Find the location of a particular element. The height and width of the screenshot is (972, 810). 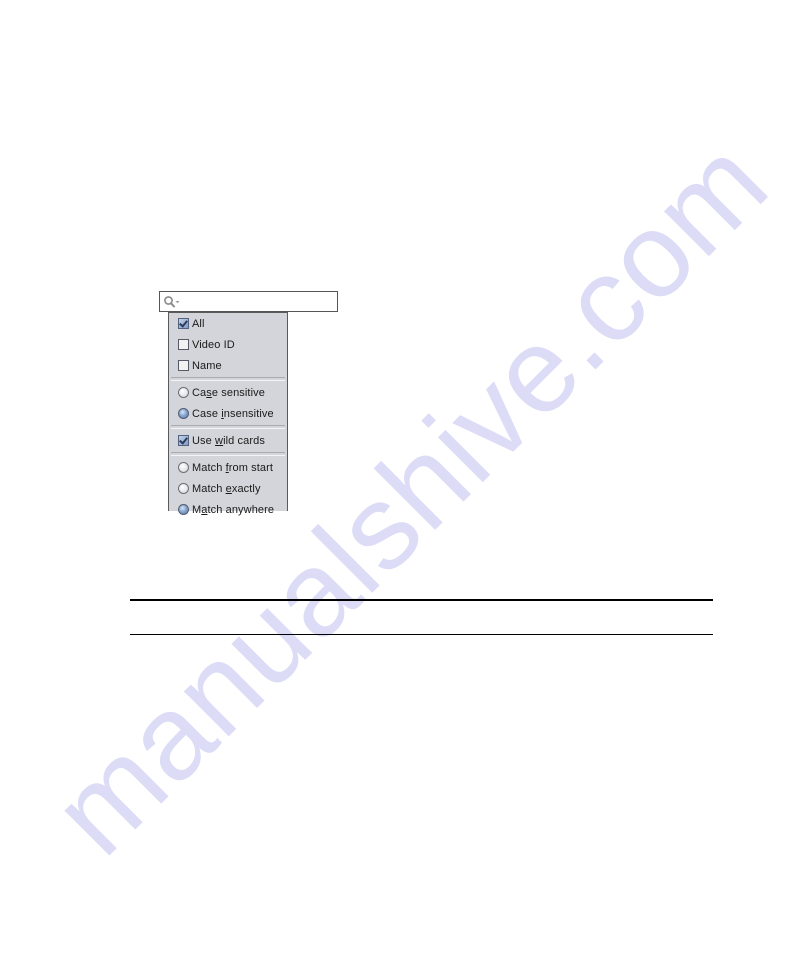

menu-item-label: Video ID is located at coordinates (213, 344).